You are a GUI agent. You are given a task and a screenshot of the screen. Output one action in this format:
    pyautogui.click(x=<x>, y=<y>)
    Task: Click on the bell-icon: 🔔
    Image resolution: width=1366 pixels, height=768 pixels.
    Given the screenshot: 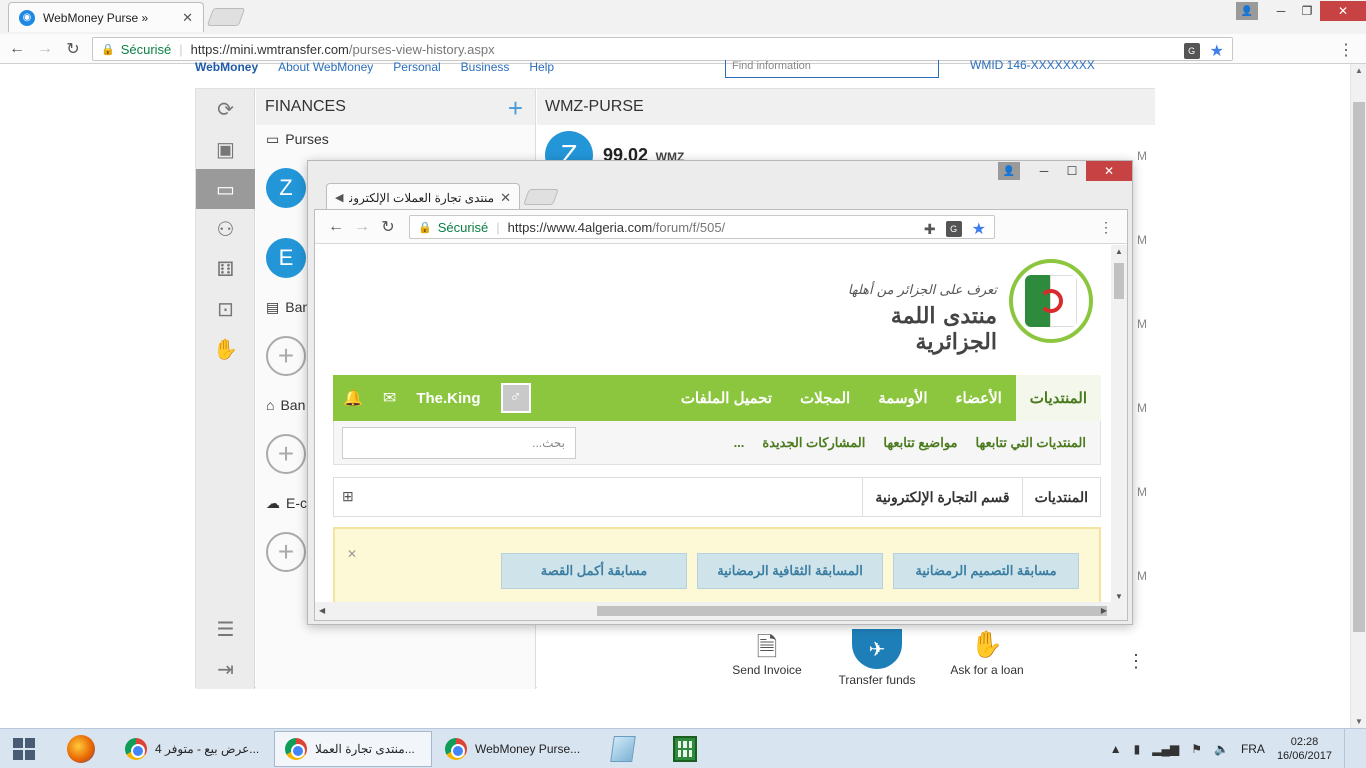 What is the action you would take?
    pyautogui.click(x=353, y=398)
    